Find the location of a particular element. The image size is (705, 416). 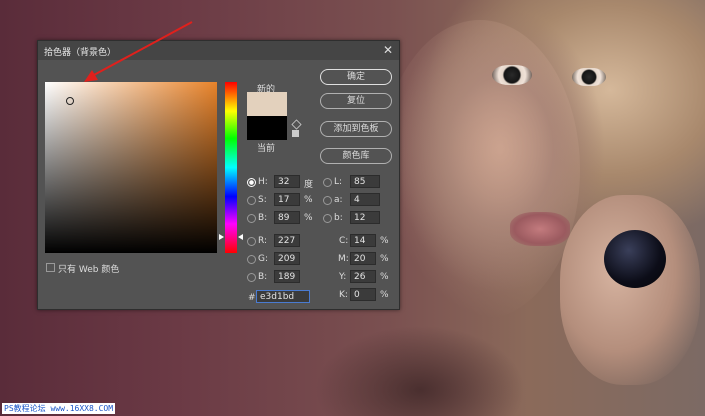

h-label: H: is located at coordinates (263, 182).